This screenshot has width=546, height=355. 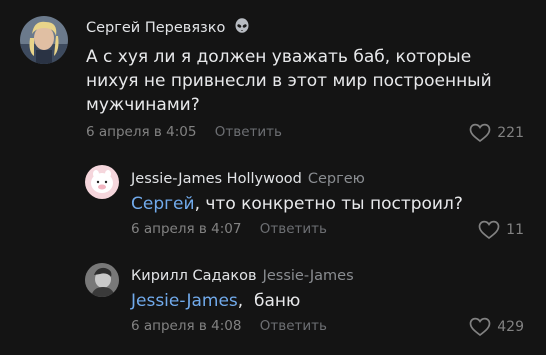 What do you see at coordinates (308, 276) in the screenshot?
I see `reply-to-name: Jessie-James` at bounding box center [308, 276].